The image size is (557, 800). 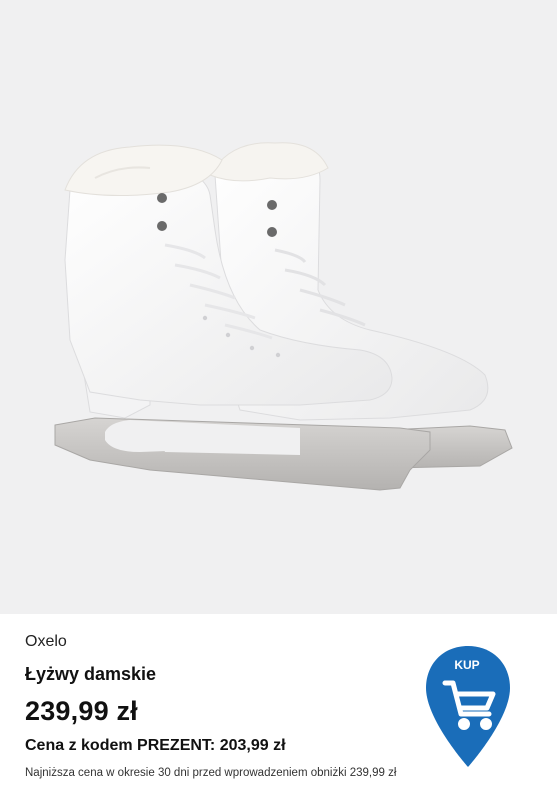 What do you see at coordinates (90, 674) in the screenshot?
I see `product-title: Łyżwy damskie` at bounding box center [90, 674].